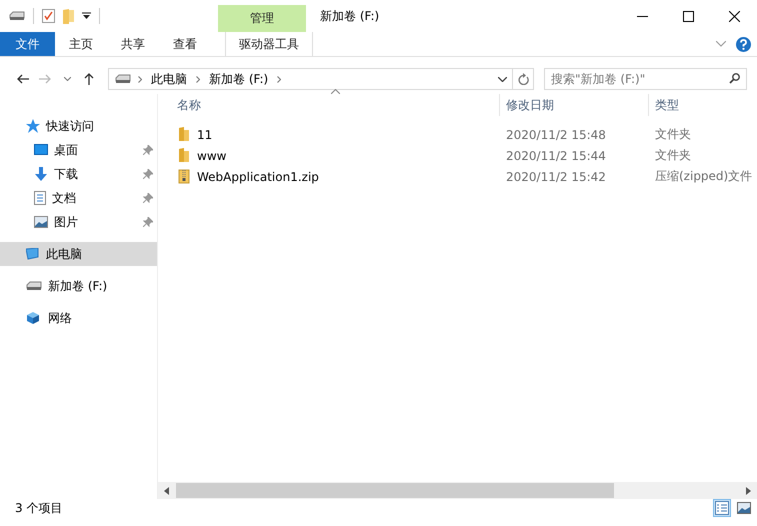 The height and width of the screenshot is (526, 757). I want to click on properties-icon, so click(48, 16).